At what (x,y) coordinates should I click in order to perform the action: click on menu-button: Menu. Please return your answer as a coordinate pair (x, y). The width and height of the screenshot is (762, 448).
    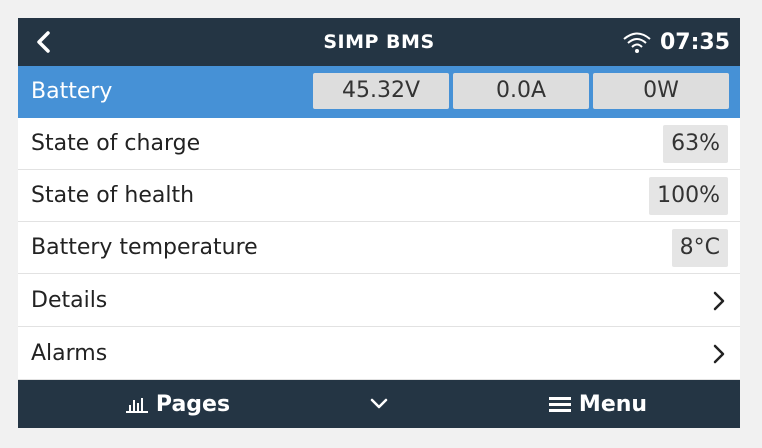
    Looking at the image, I should click on (598, 404).